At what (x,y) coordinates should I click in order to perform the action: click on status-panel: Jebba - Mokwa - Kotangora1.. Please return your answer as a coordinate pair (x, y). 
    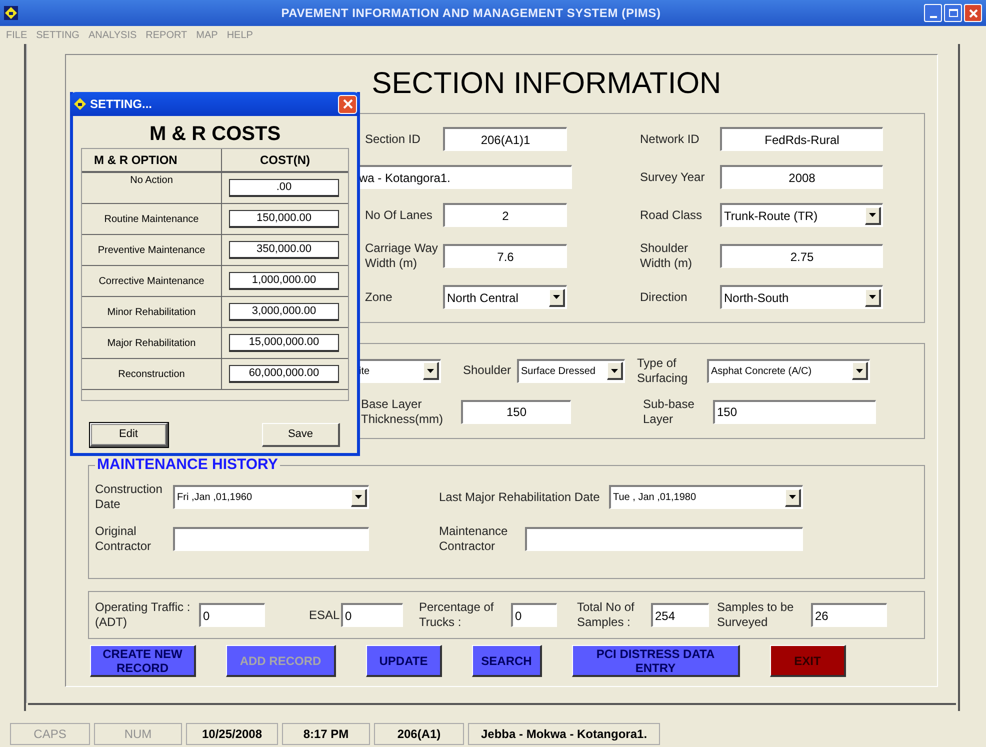
    Looking at the image, I should click on (564, 734).